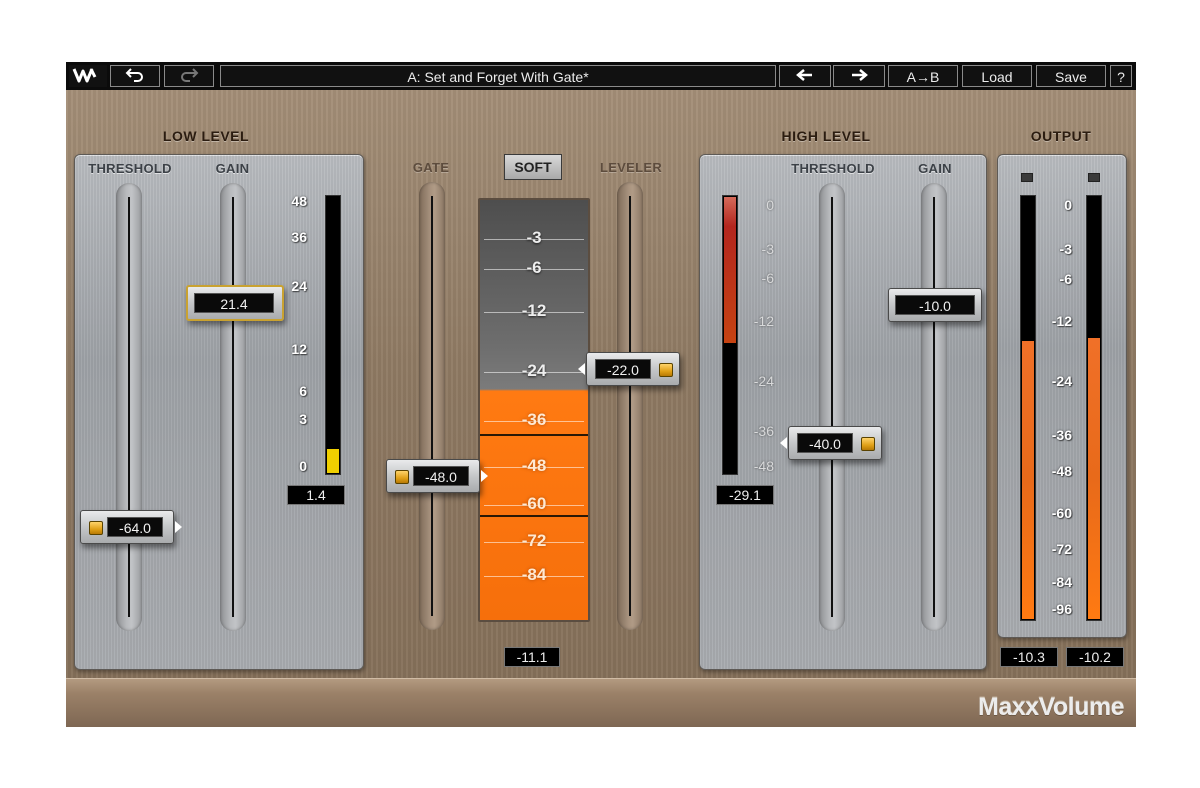  I want to click on output-meter-left, so click(1028, 408).